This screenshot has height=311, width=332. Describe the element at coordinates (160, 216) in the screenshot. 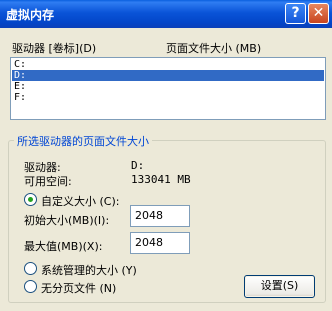

I see `initial-size-input: 2048` at that location.